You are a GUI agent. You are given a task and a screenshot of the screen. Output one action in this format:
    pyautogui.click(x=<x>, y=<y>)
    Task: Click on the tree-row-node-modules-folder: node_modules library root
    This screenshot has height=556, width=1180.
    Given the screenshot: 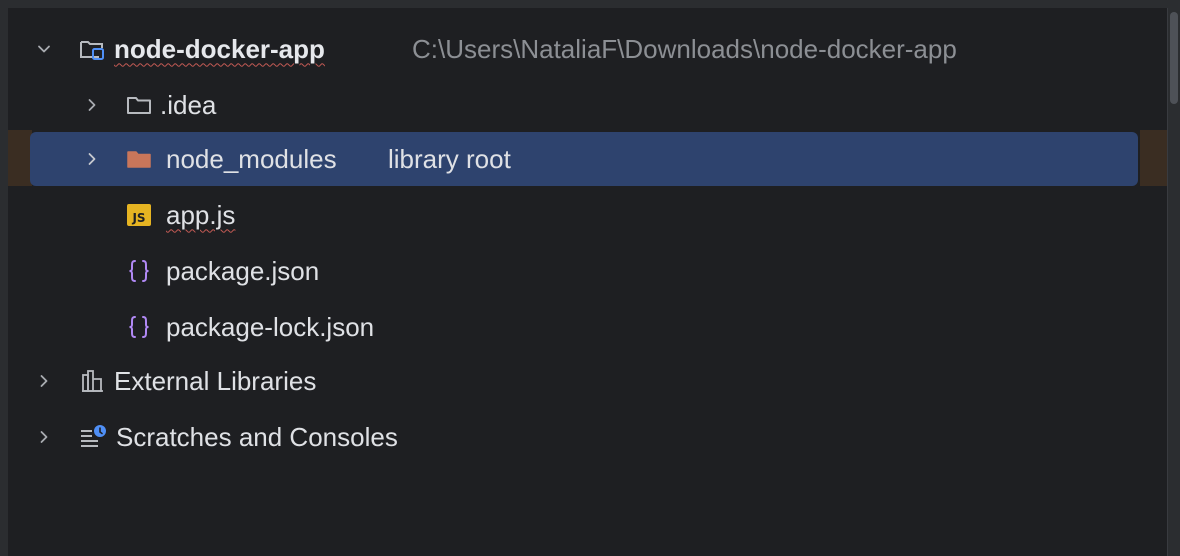 What is the action you would take?
    pyautogui.click(x=584, y=159)
    